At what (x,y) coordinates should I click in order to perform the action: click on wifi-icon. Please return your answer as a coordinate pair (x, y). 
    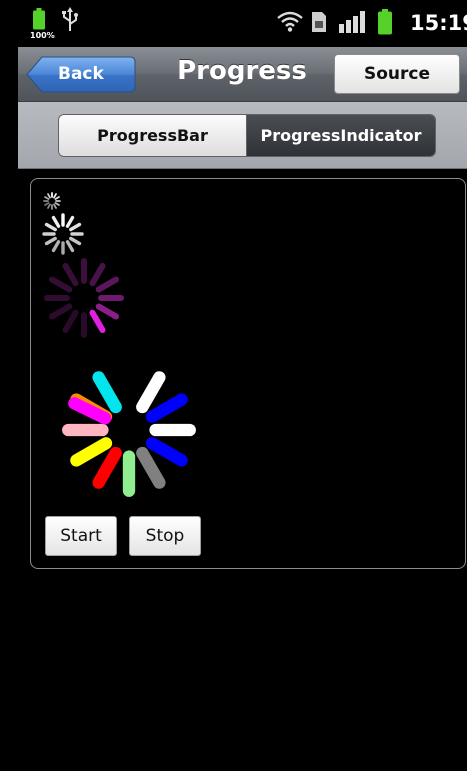
    Looking at the image, I should click on (290, 23).